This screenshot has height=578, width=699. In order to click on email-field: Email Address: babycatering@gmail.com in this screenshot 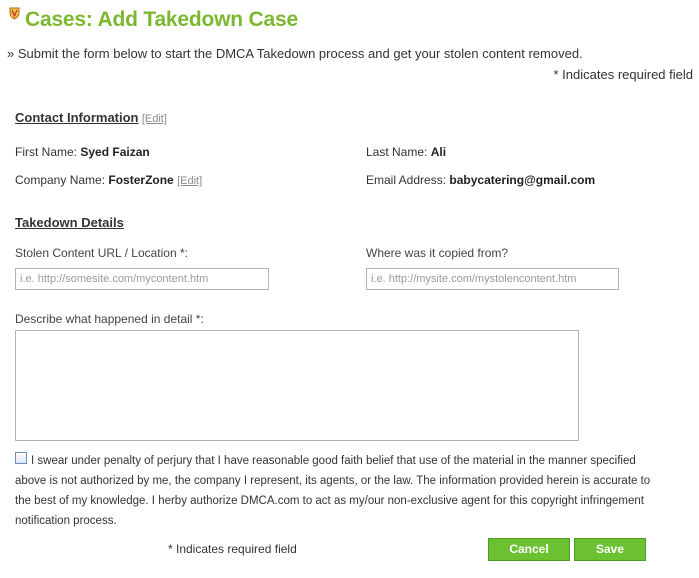, I will do `click(480, 180)`.